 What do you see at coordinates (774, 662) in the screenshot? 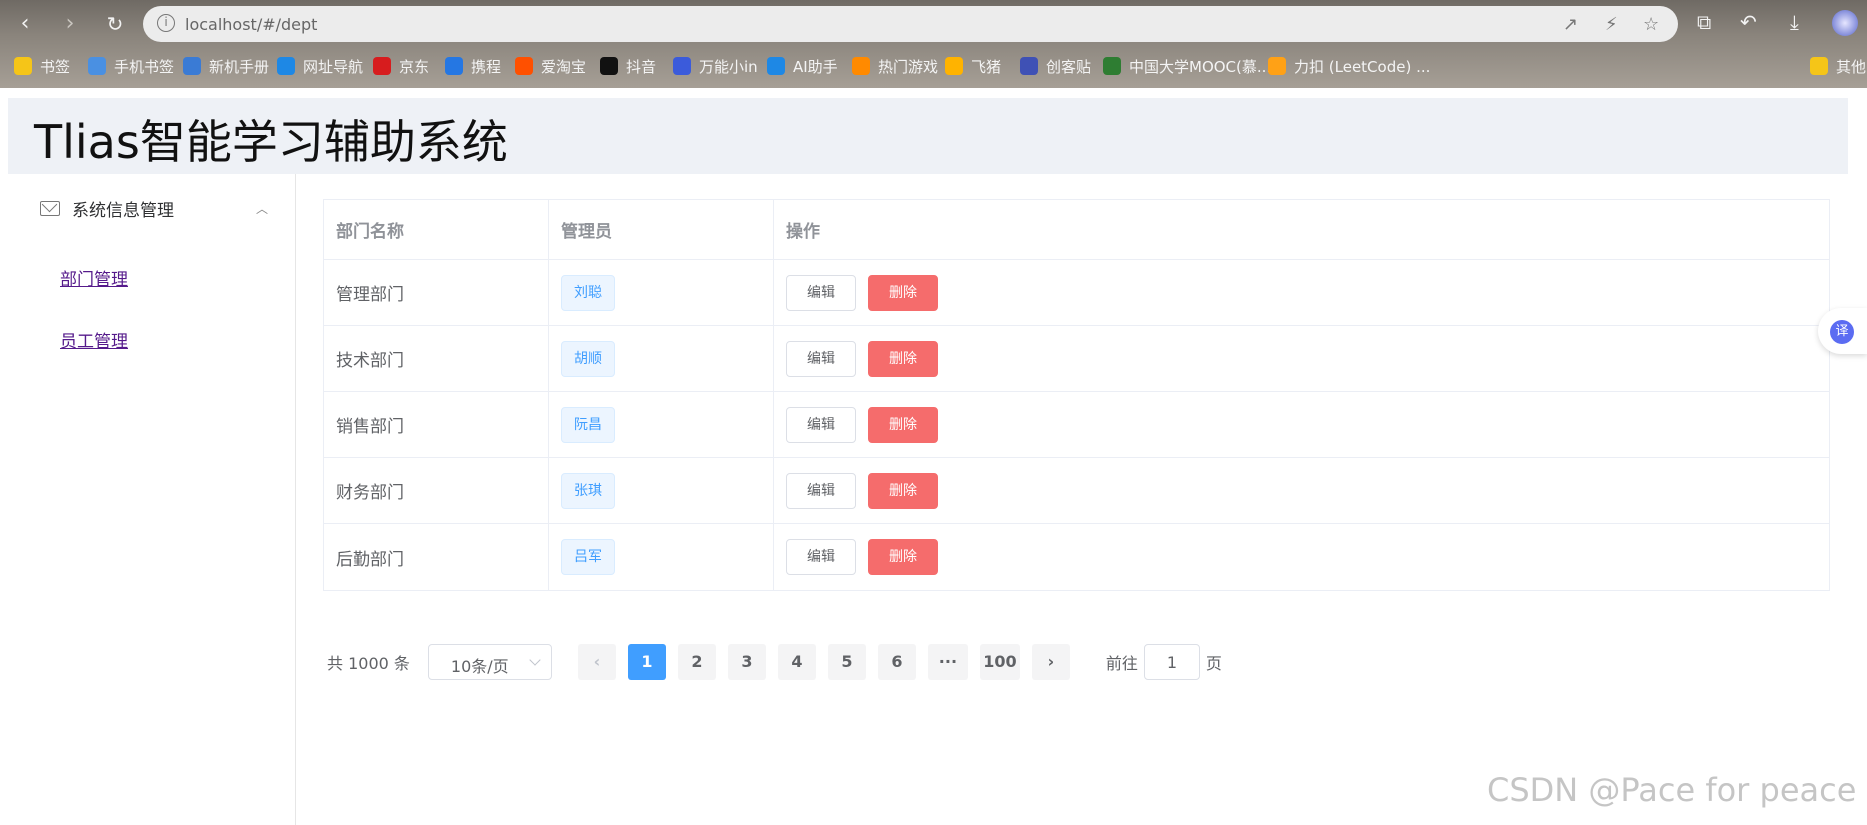
I see `pagination: 共 1000 条 10条/页 ‹ 123456 ··· 100 › 前往 页` at bounding box center [774, 662].